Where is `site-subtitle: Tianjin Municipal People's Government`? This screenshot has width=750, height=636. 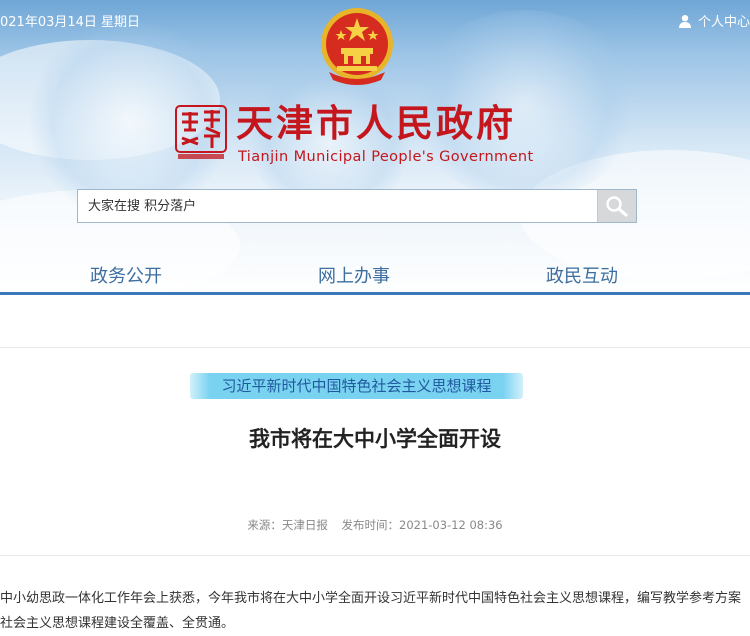 site-subtitle: Tianjin Municipal People's Government is located at coordinates (386, 157).